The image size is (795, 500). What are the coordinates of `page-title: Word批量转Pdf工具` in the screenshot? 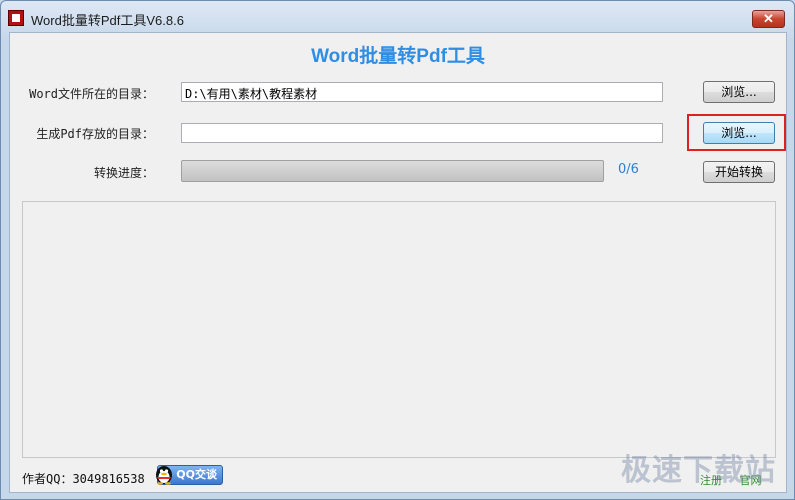 It's located at (398, 56).